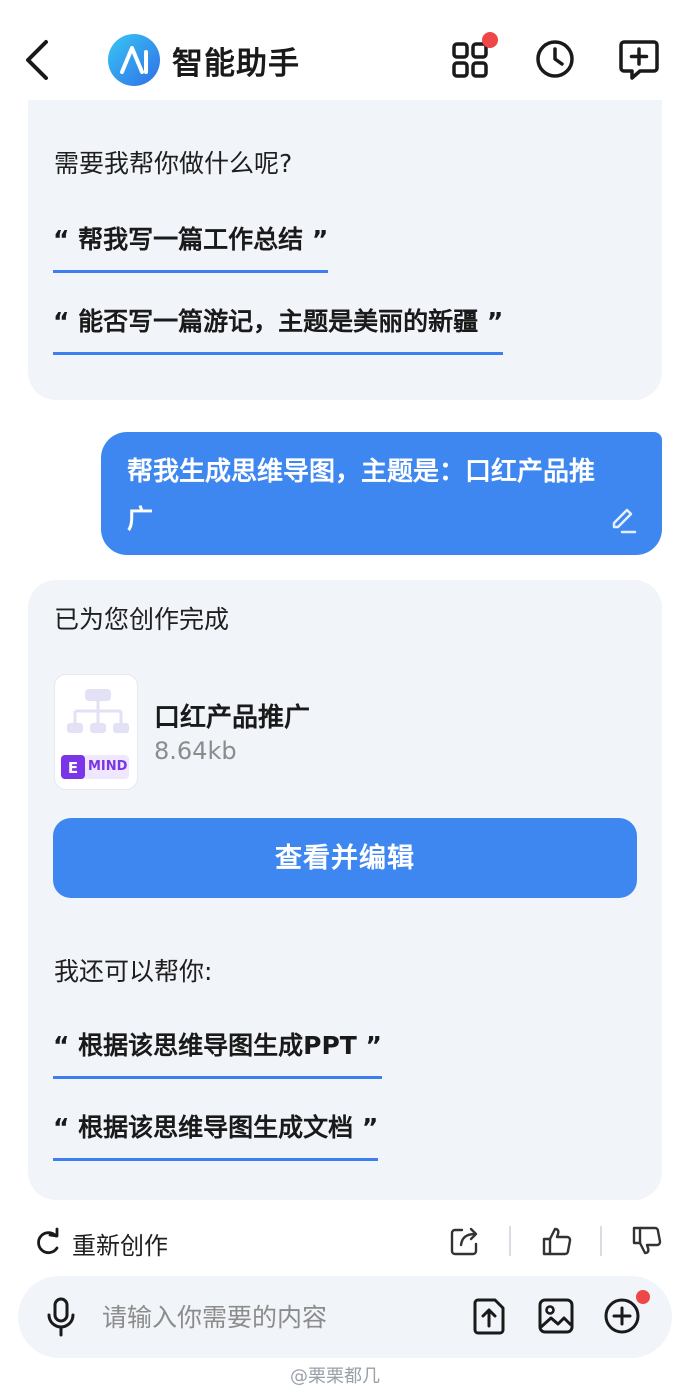 The image size is (690, 1390). What do you see at coordinates (345, 858) in the screenshot?
I see `view-and-edit-button: 查看并编辑` at bounding box center [345, 858].